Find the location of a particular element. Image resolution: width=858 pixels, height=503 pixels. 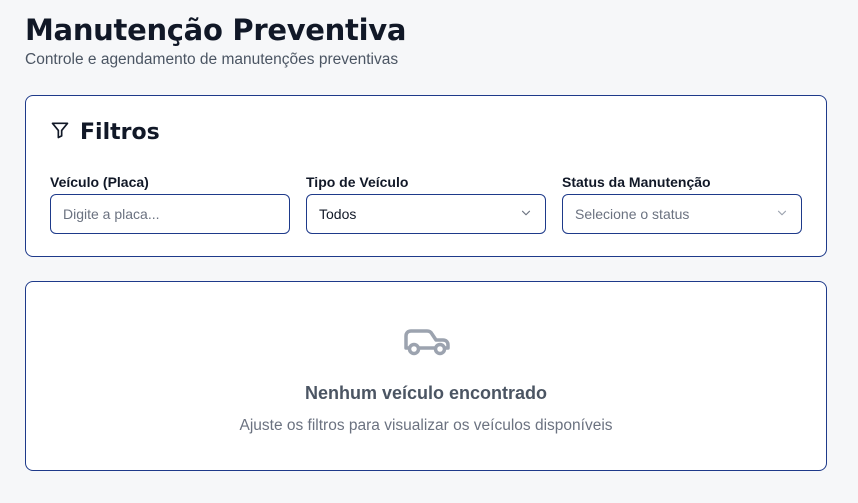

vehicle-type-select: Todos is located at coordinates (426, 214).